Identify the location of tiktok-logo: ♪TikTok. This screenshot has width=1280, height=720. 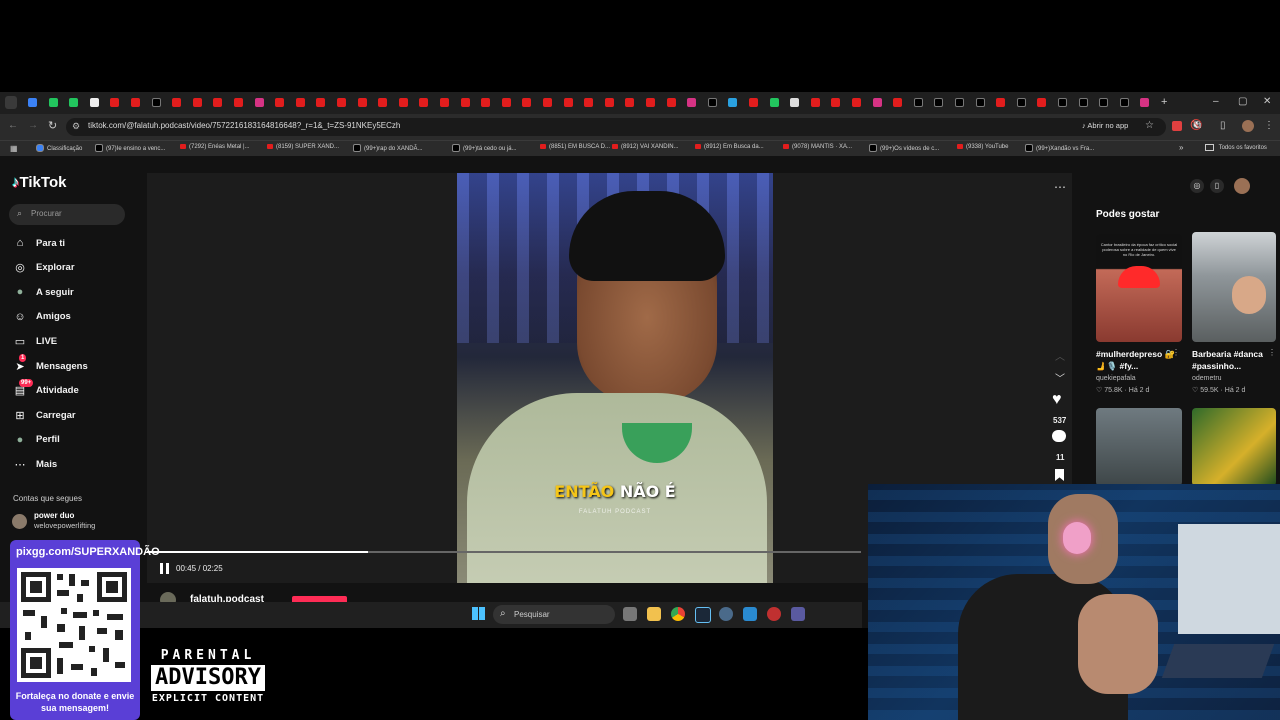
(39, 182).